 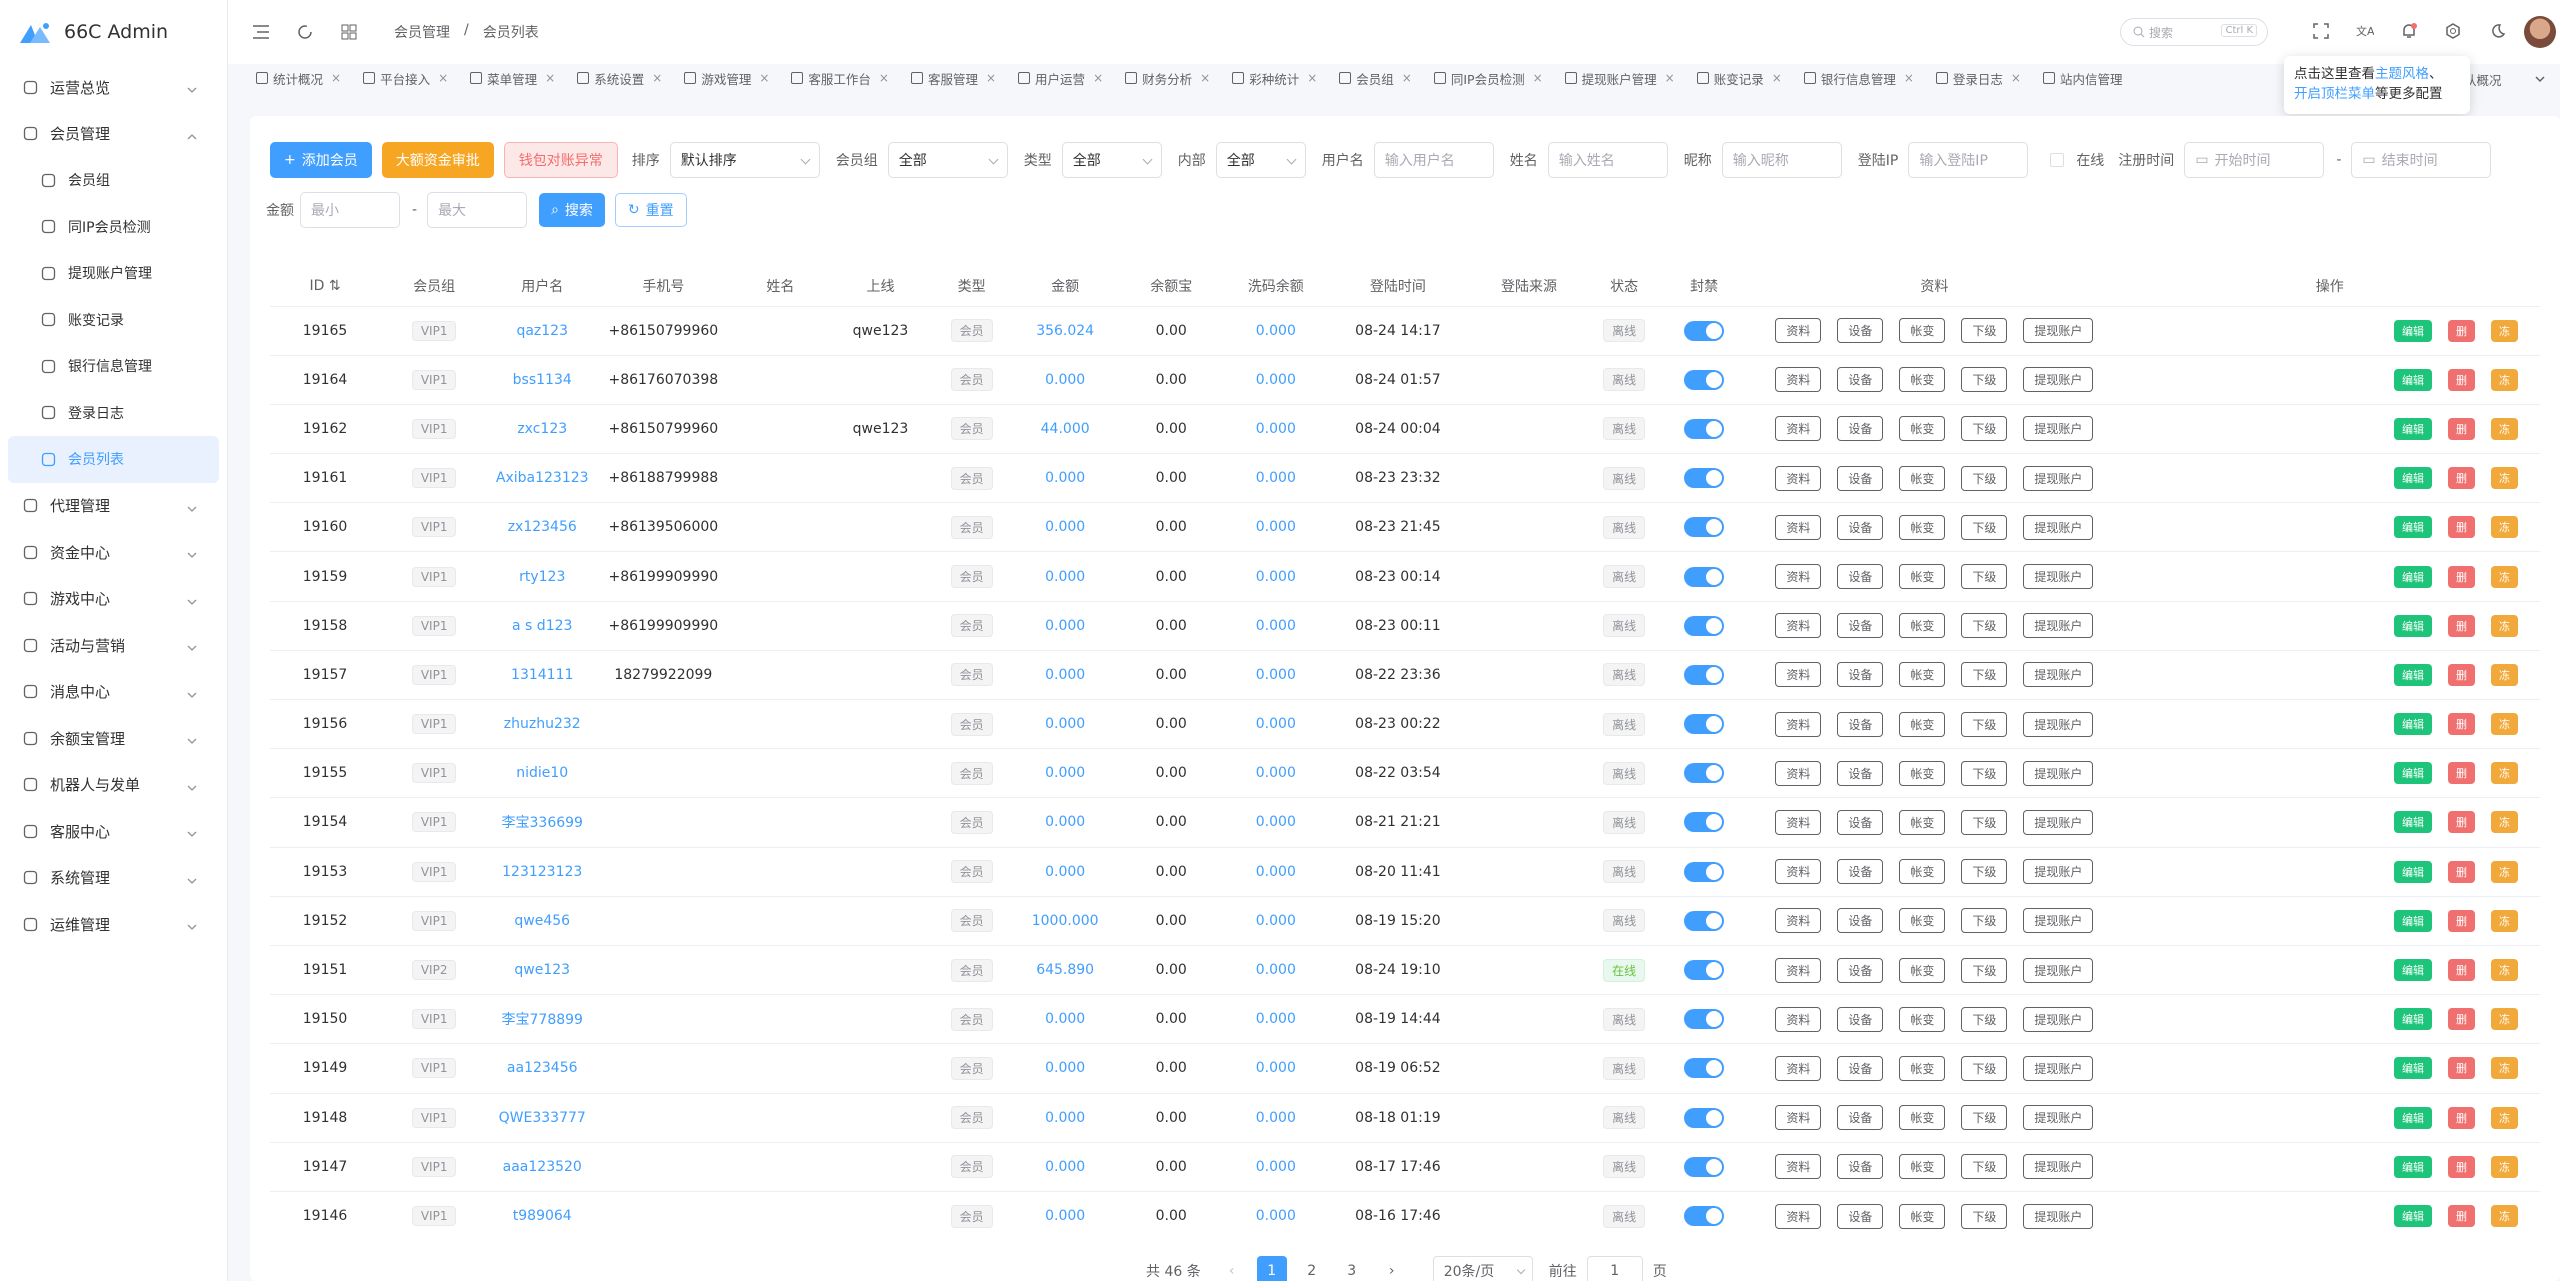 I want to click on username-link: a s d123, so click(x=542, y=626).